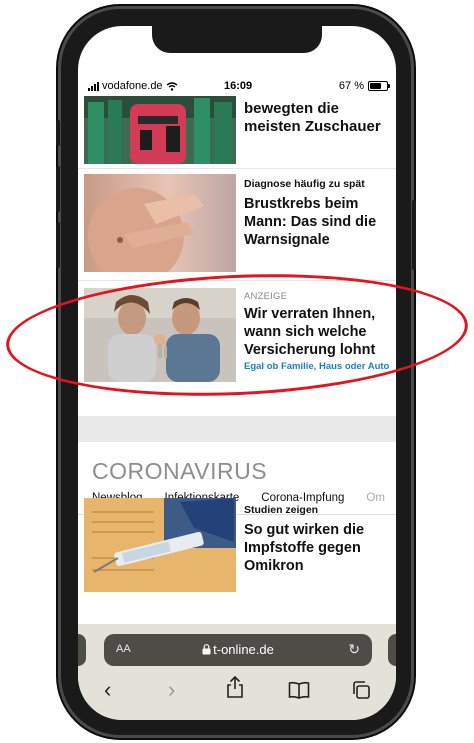 This screenshot has width=474, height=743. I want to click on vaccination-image, so click(160, 545).